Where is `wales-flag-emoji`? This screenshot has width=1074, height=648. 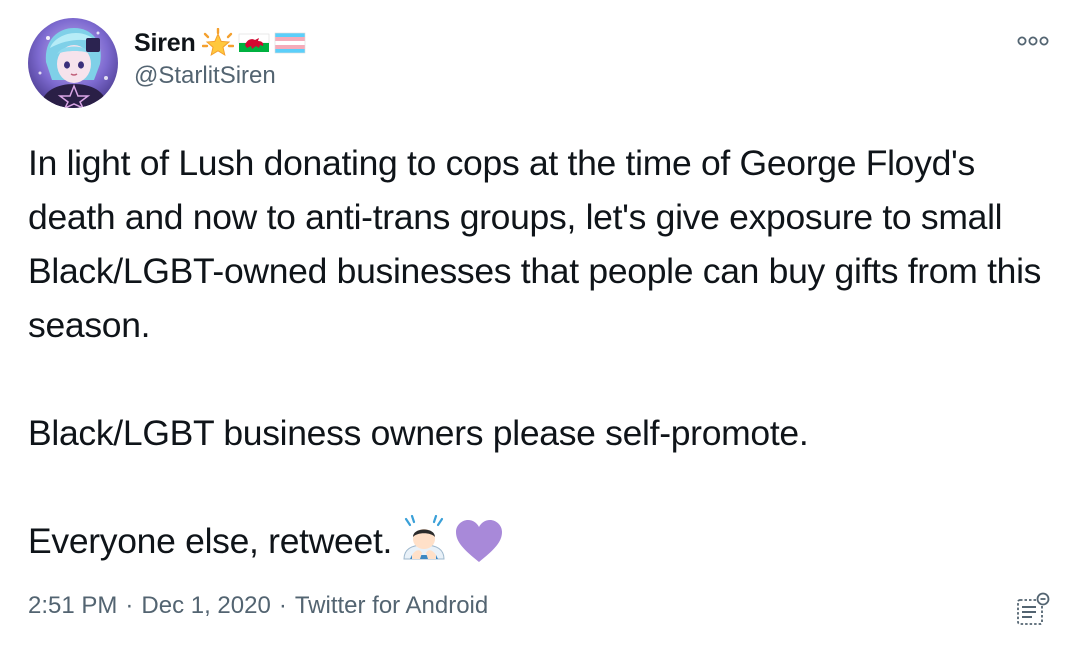
wales-flag-emoji is located at coordinates (254, 43).